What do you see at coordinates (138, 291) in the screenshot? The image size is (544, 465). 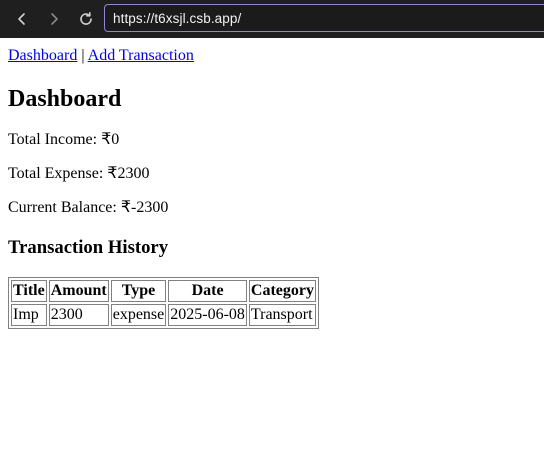 I see `column-header-type: Type` at bounding box center [138, 291].